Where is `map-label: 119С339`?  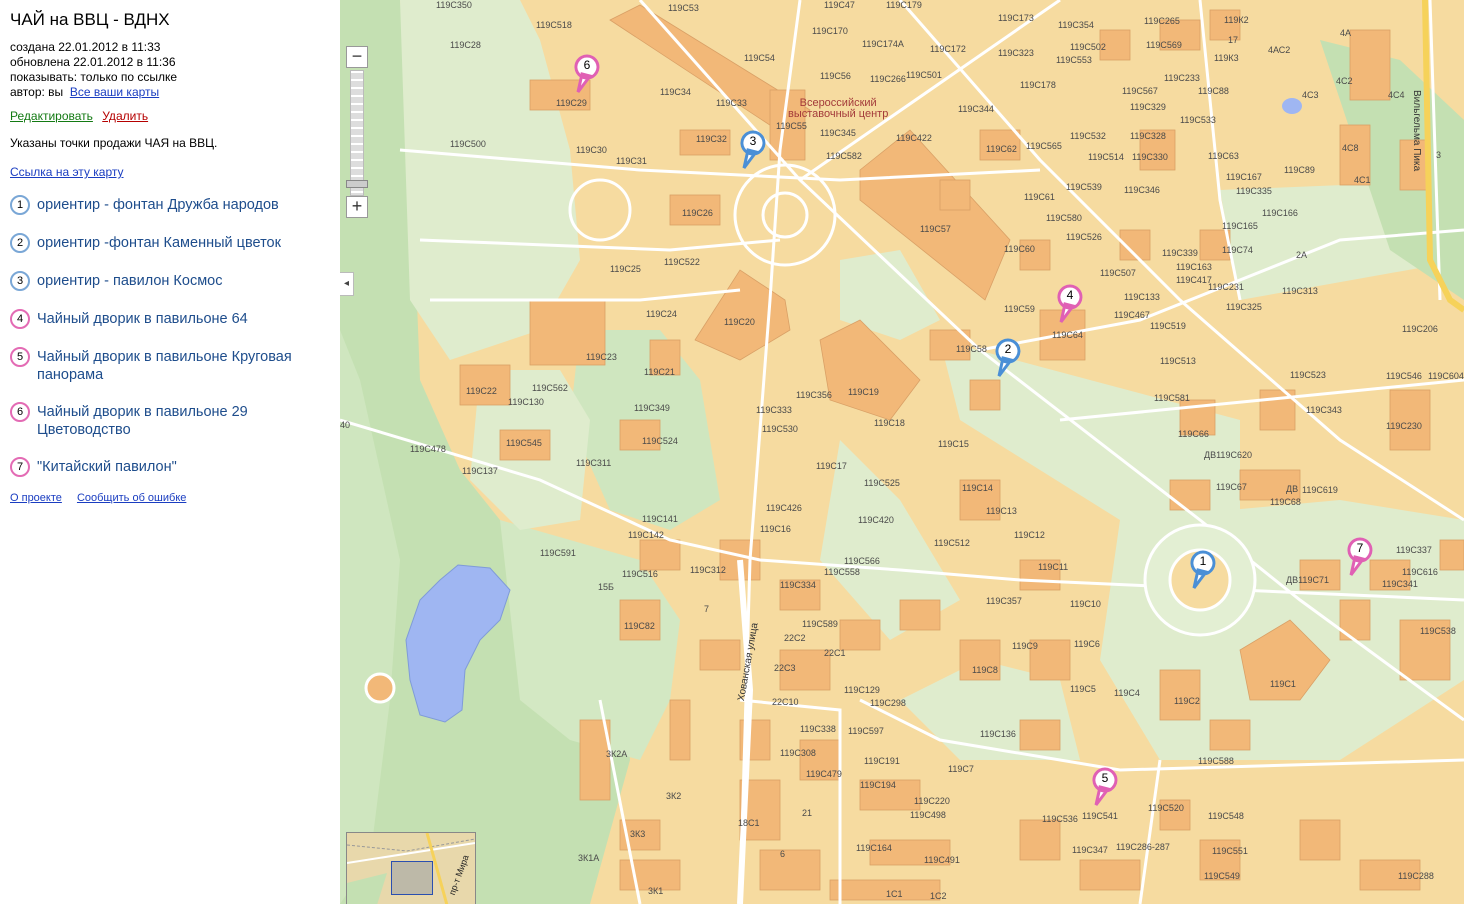
map-label: 119С339 is located at coordinates (1180, 253).